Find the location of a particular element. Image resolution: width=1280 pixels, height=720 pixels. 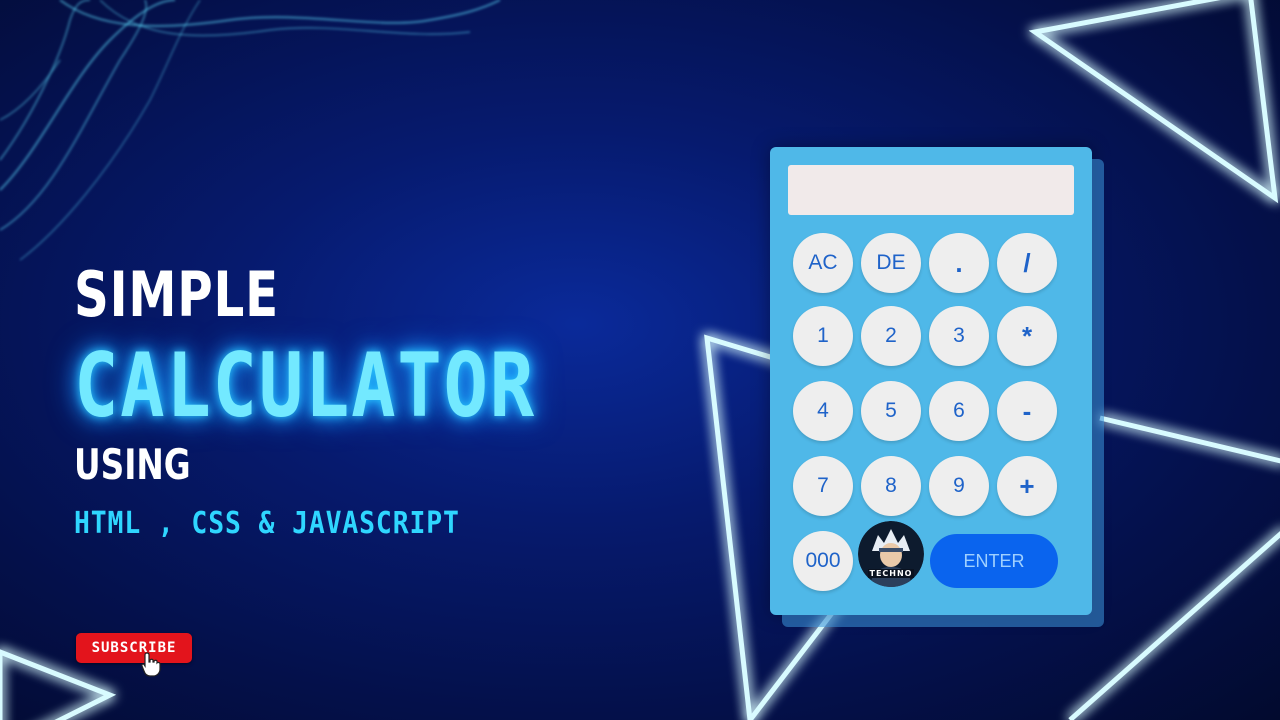

calculator-display is located at coordinates (931, 190).